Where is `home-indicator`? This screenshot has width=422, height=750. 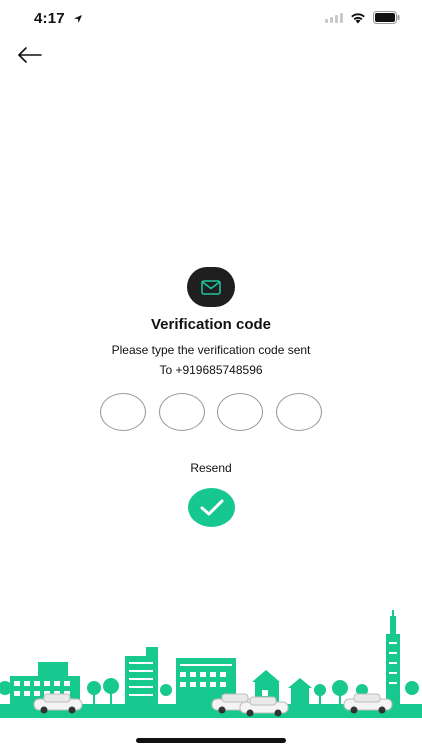
home-indicator is located at coordinates (211, 740).